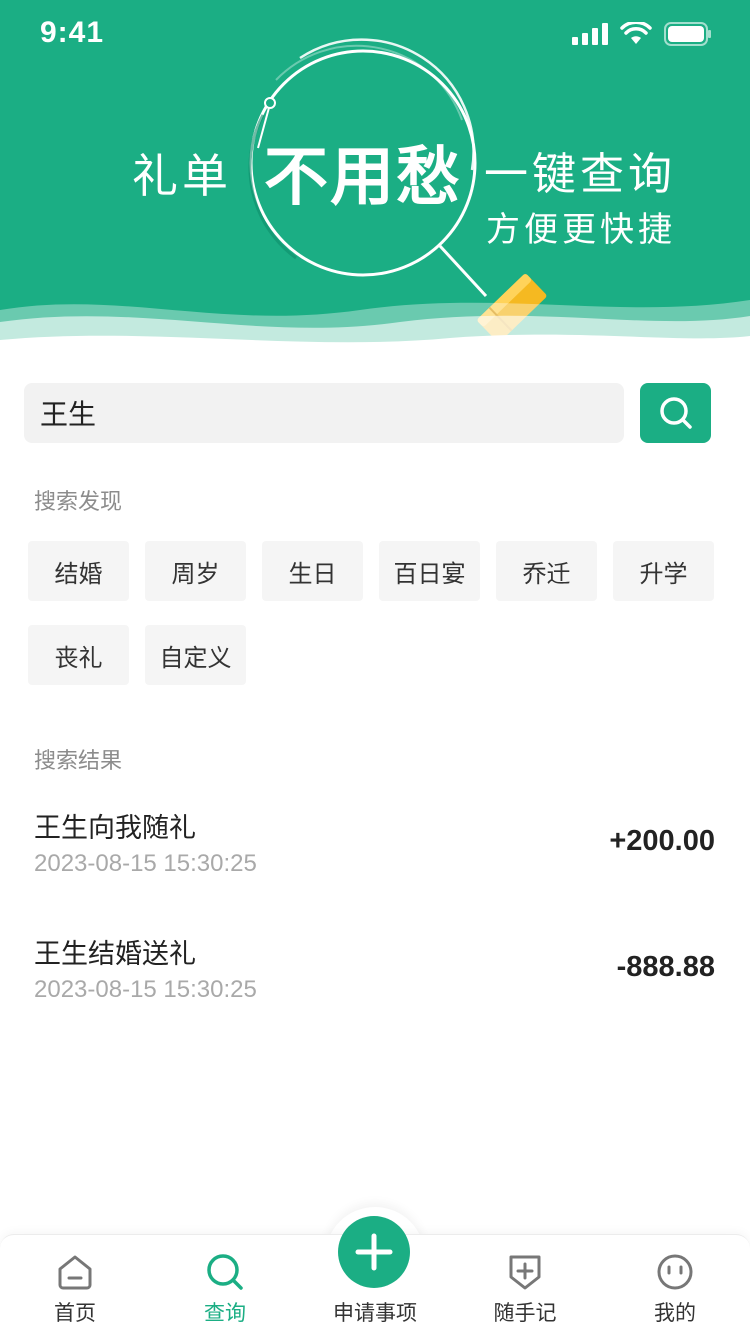 Image resolution: width=750 pixels, height=1334 pixels. What do you see at coordinates (525, 1313) in the screenshot?
I see `tab-notes-label: 随手记` at bounding box center [525, 1313].